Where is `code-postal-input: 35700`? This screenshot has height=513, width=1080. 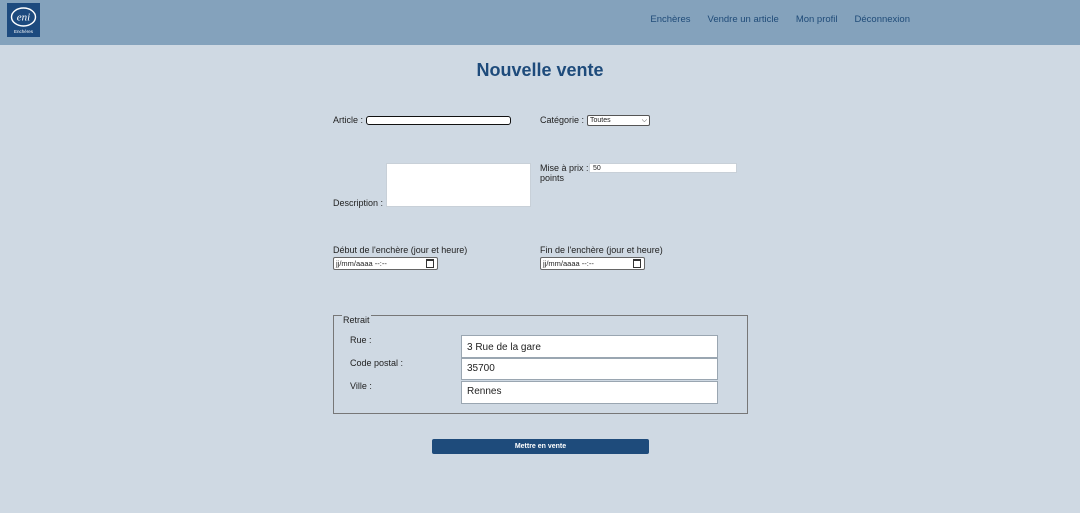
code-postal-input: 35700 is located at coordinates (589, 369).